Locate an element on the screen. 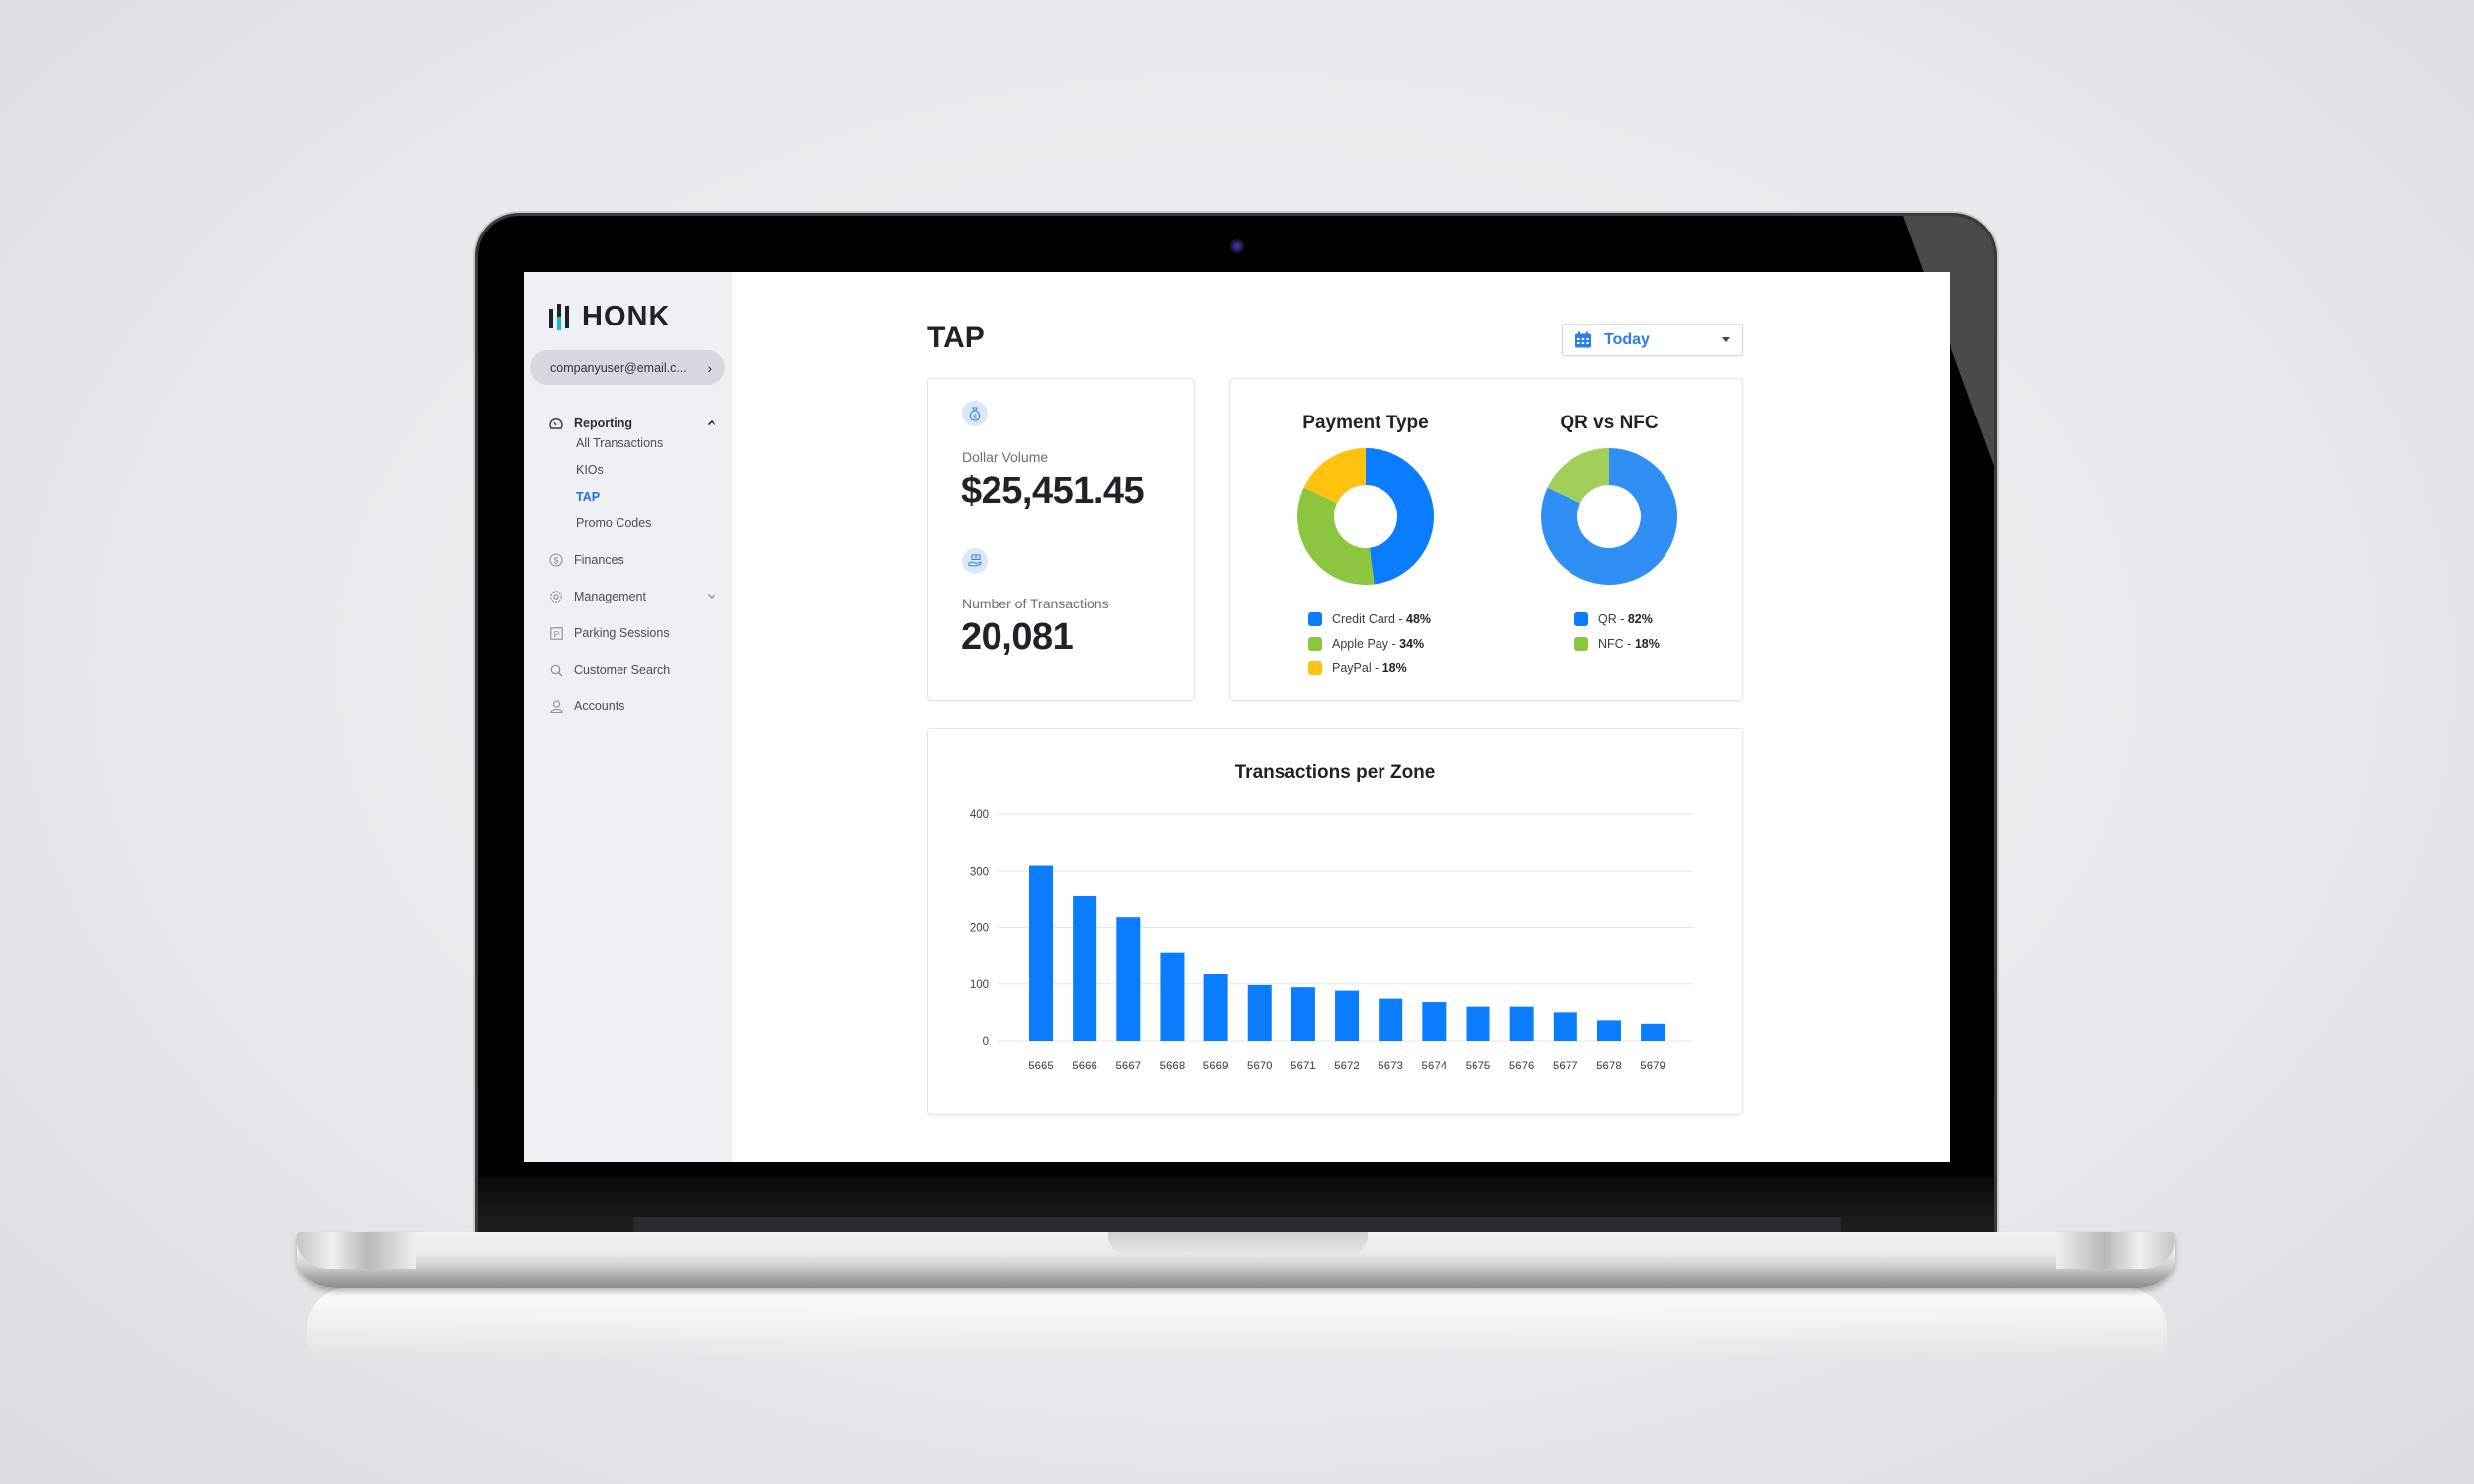 The width and height of the screenshot is (2474, 1484). y-tick-label: 100 is located at coordinates (979, 985).